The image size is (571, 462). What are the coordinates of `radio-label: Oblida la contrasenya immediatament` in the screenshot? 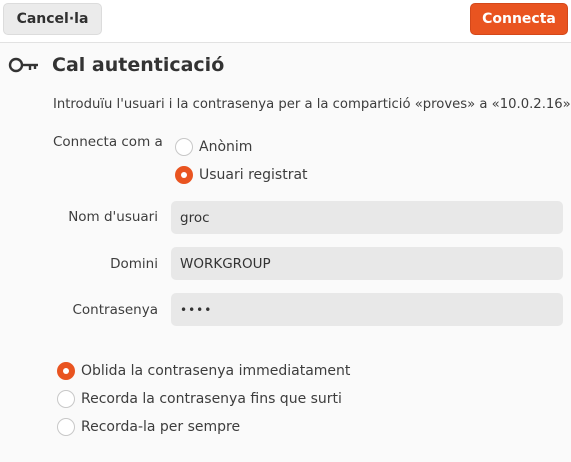 It's located at (216, 371).